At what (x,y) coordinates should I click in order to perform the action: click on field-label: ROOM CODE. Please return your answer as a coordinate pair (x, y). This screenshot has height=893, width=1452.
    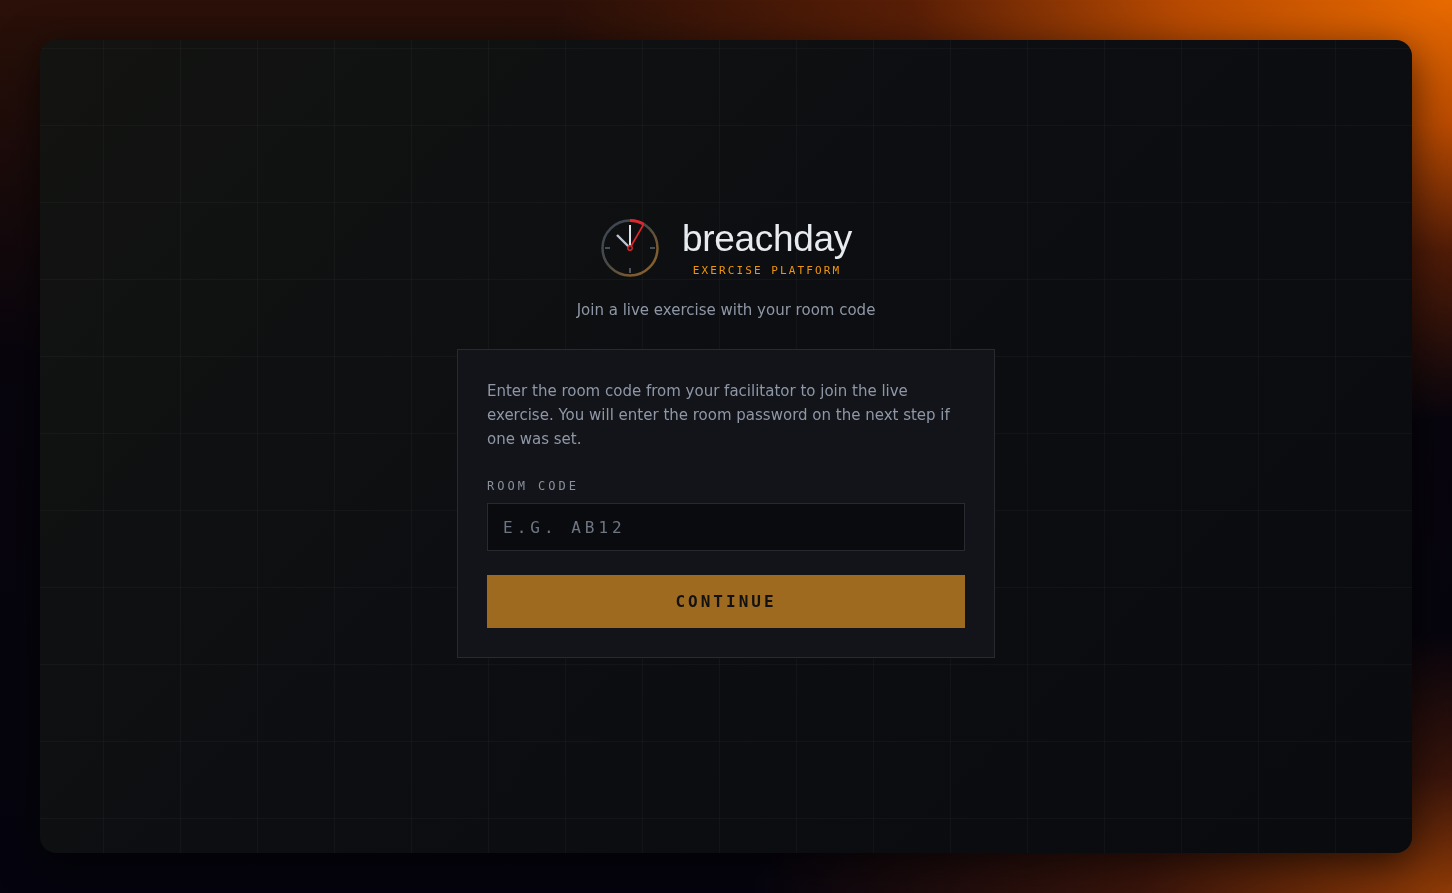
    Looking at the image, I should click on (533, 486).